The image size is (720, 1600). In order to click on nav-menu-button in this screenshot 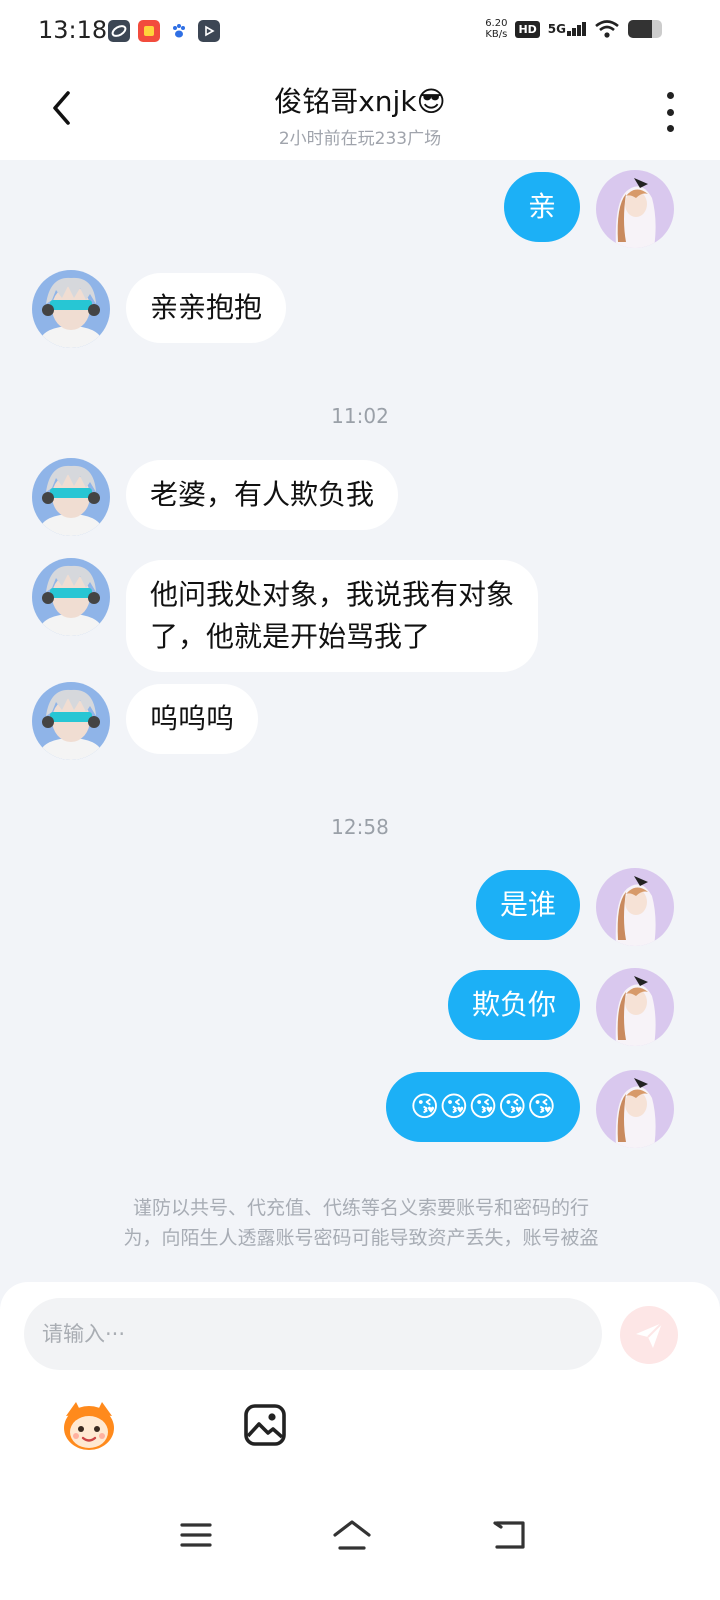, I will do `click(196, 1535)`.